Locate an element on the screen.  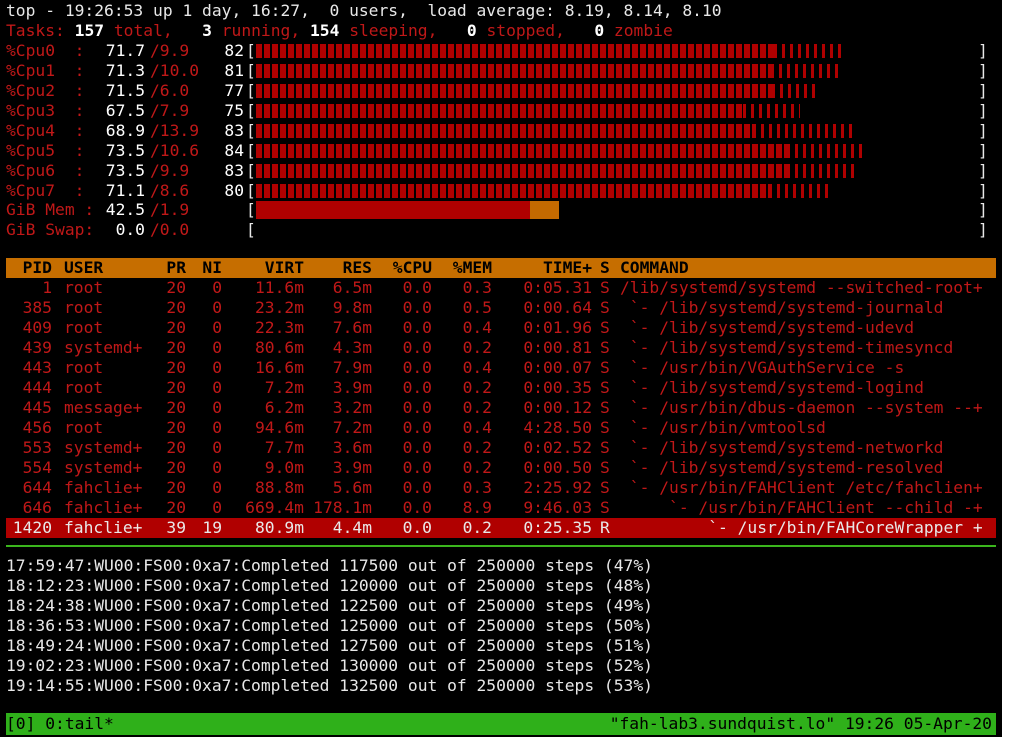
process-res: 7.2m is located at coordinates (352, 427).